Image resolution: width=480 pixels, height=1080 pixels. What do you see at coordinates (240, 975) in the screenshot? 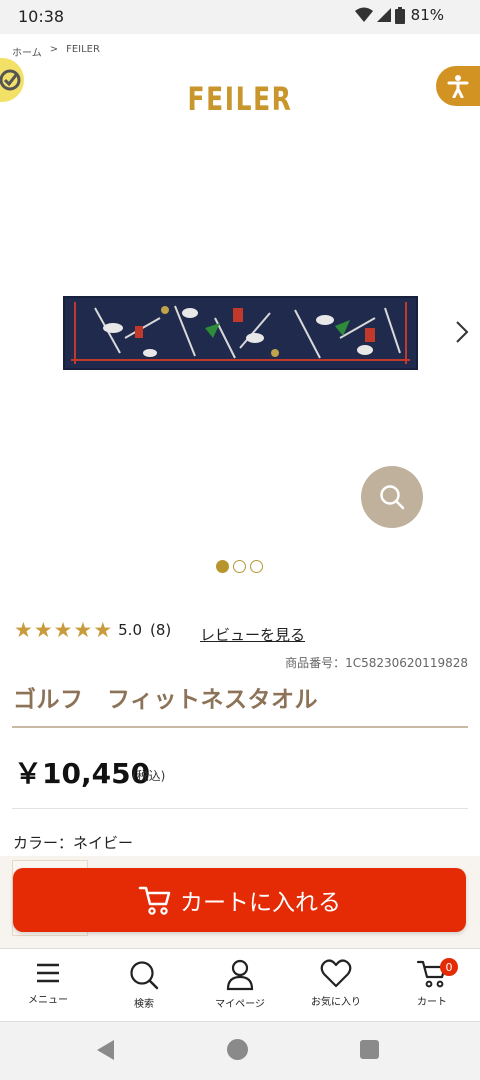
I see `user-icon` at bounding box center [240, 975].